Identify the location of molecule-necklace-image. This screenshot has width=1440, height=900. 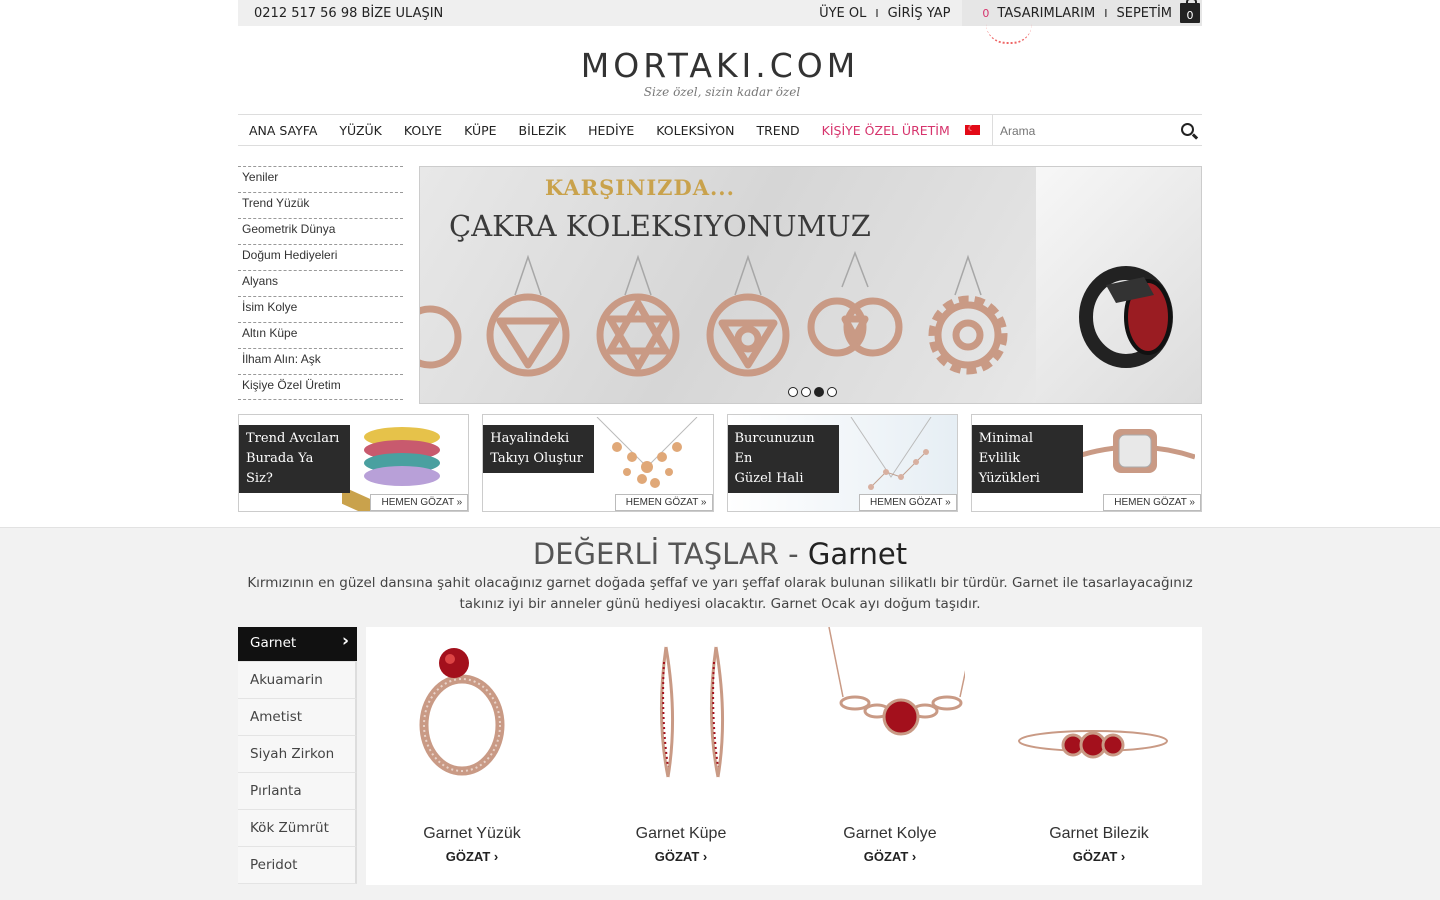
(646, 452).